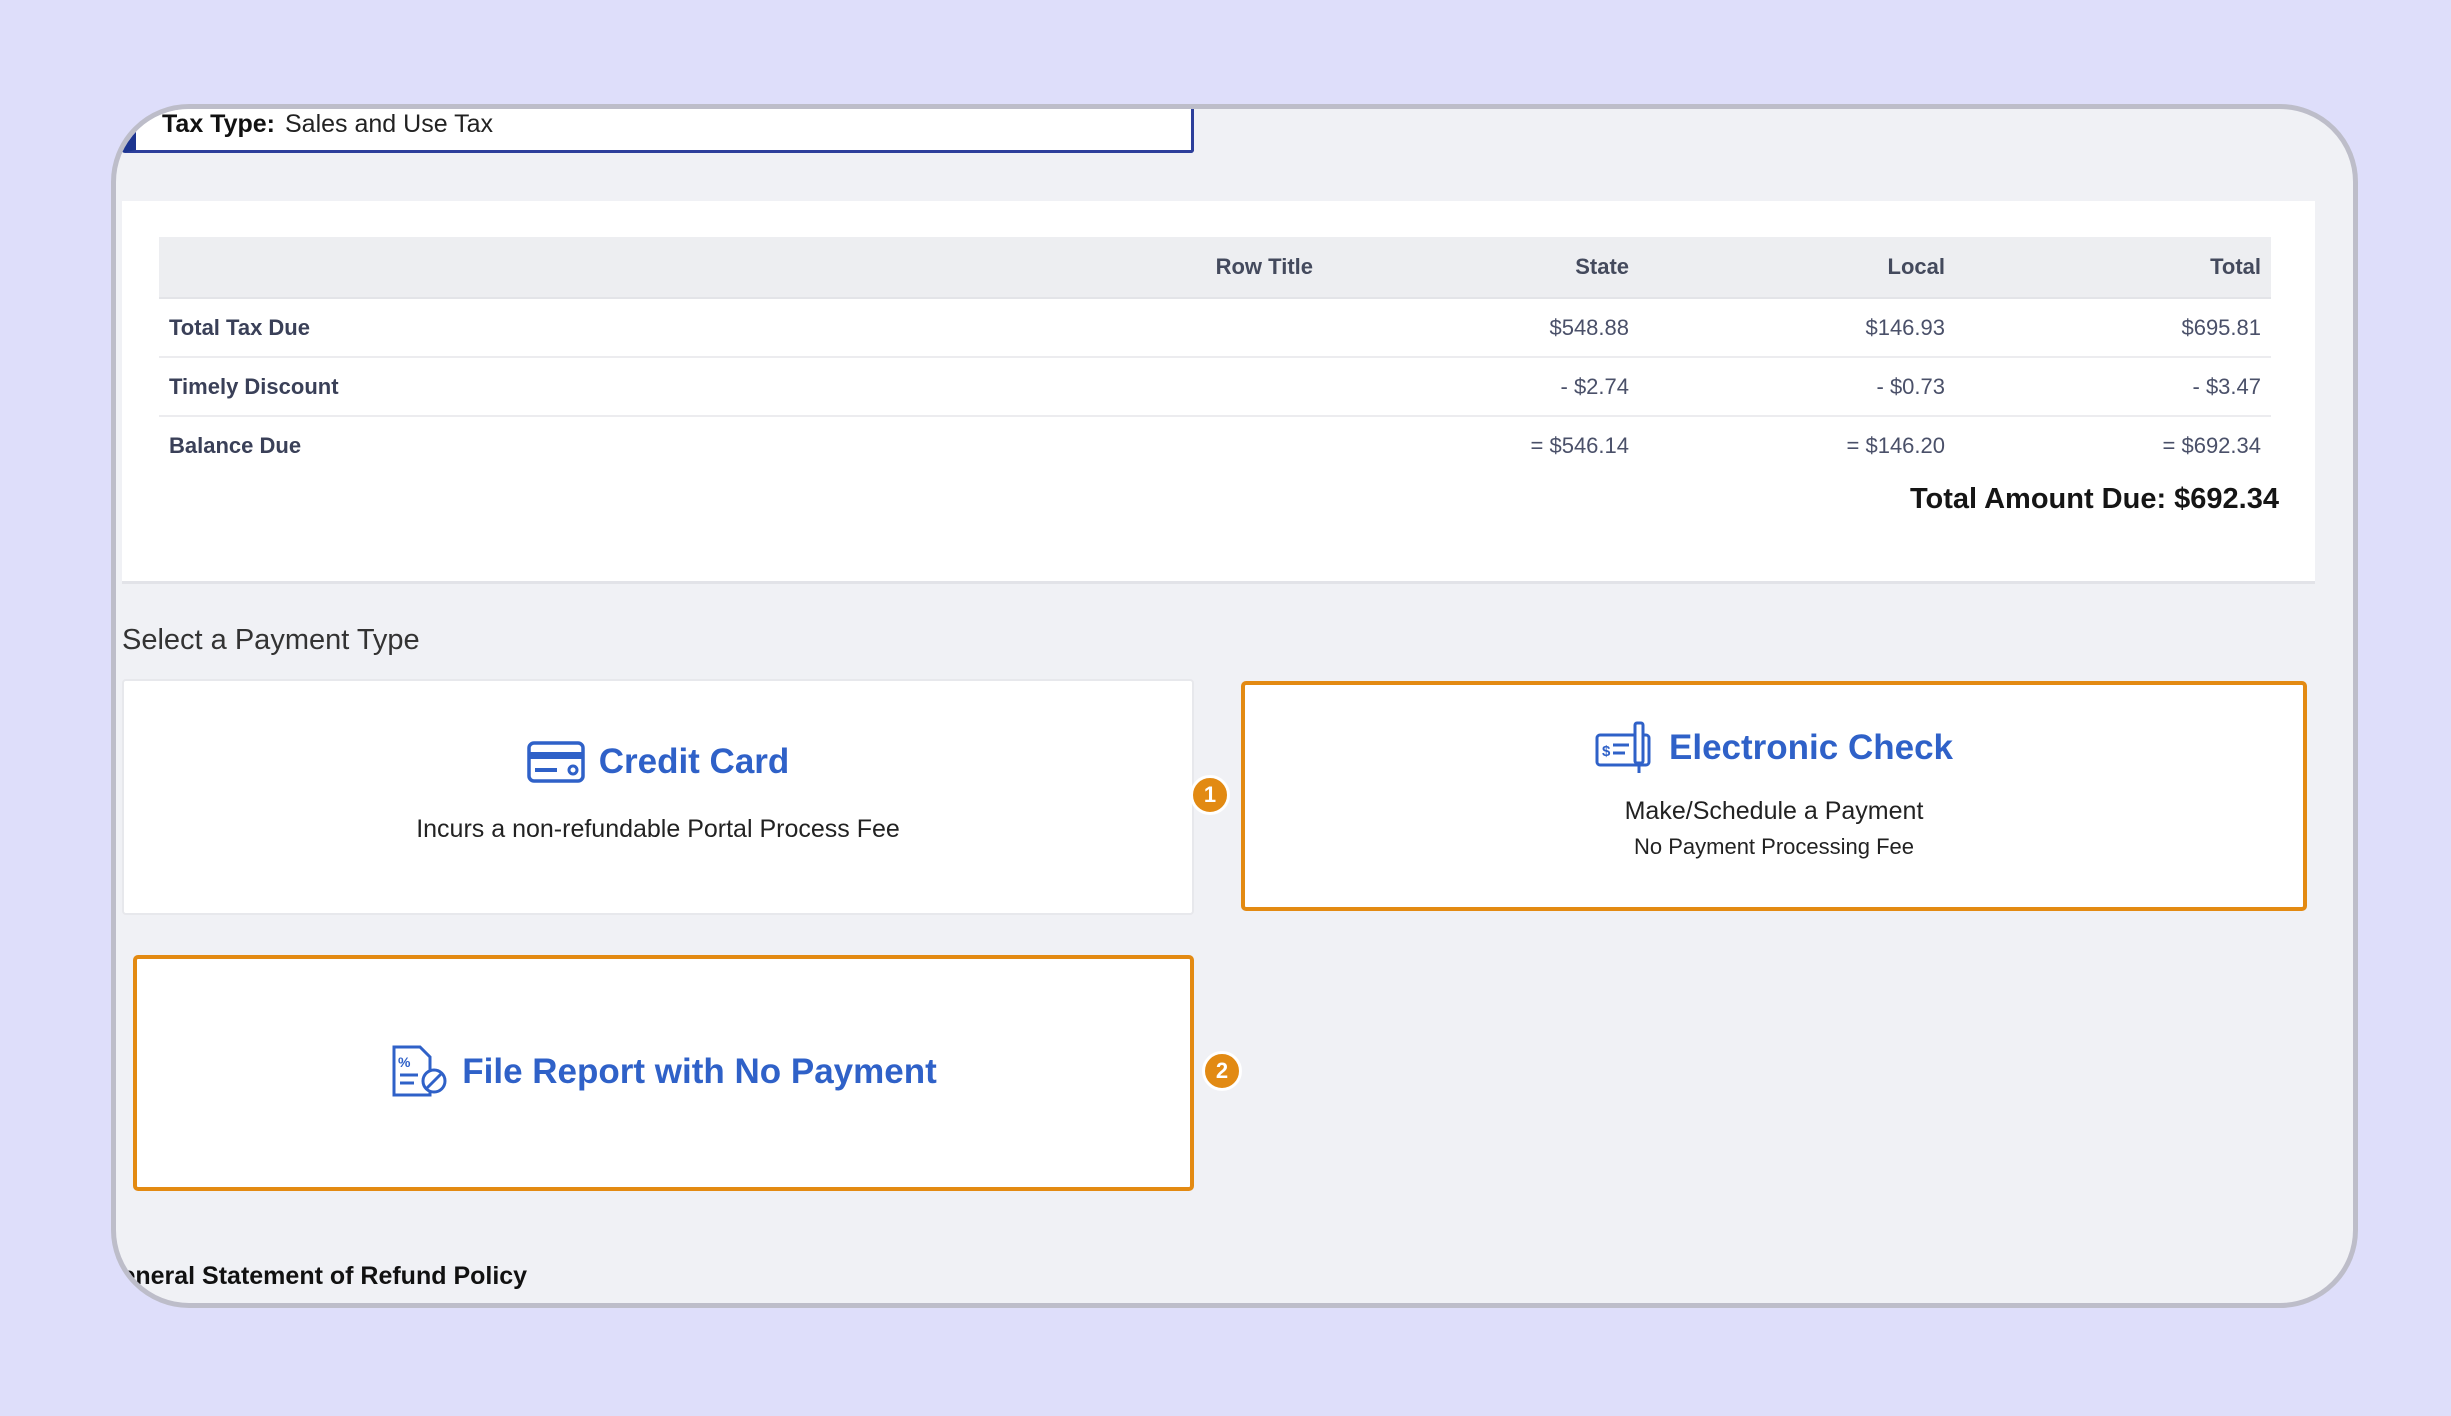 The width and height of the screenshot is (2451, 1416). I want to click on tax-type-bar: Tax Type: Sales and Use Tax, so click(658, 131).